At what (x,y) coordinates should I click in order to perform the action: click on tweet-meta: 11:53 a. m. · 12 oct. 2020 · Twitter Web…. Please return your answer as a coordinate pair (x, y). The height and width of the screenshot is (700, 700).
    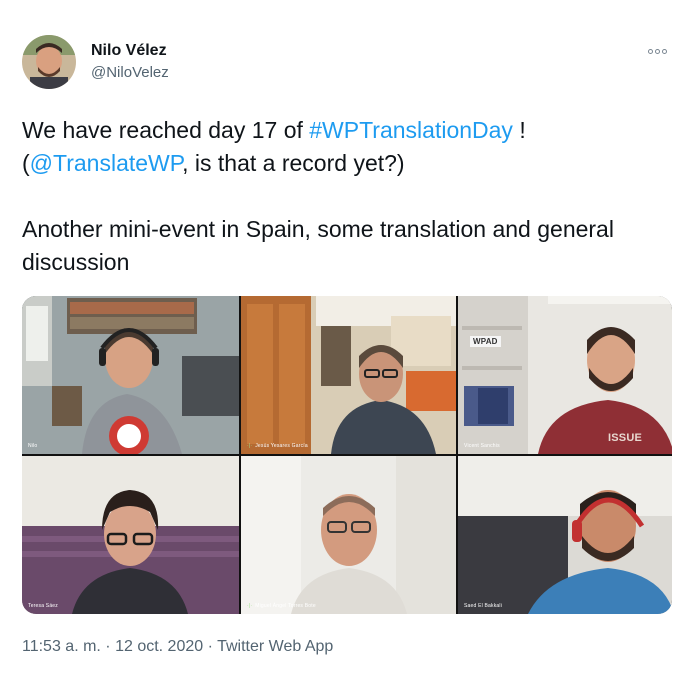
    Looking at the image, I should click on (177, 647).